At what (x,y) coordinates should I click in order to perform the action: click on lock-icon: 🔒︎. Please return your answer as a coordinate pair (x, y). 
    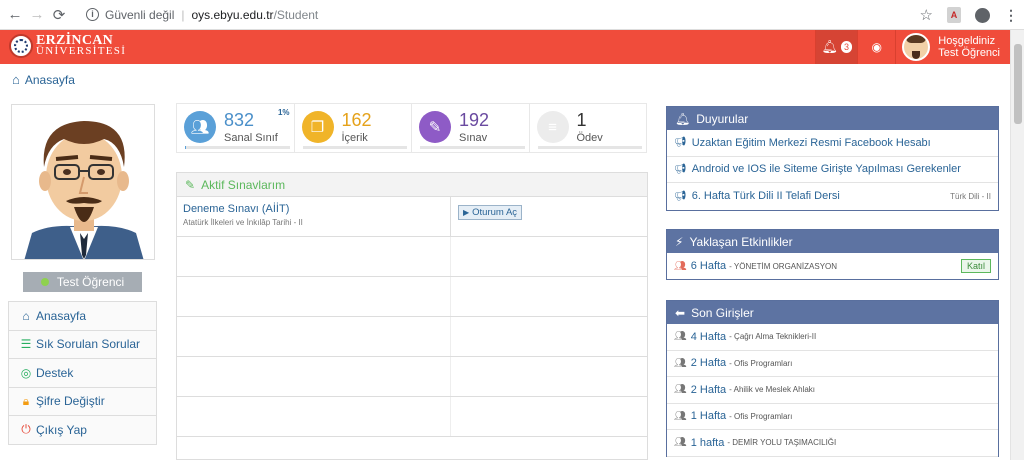
    Looking at the image, I should click on (26, 400).